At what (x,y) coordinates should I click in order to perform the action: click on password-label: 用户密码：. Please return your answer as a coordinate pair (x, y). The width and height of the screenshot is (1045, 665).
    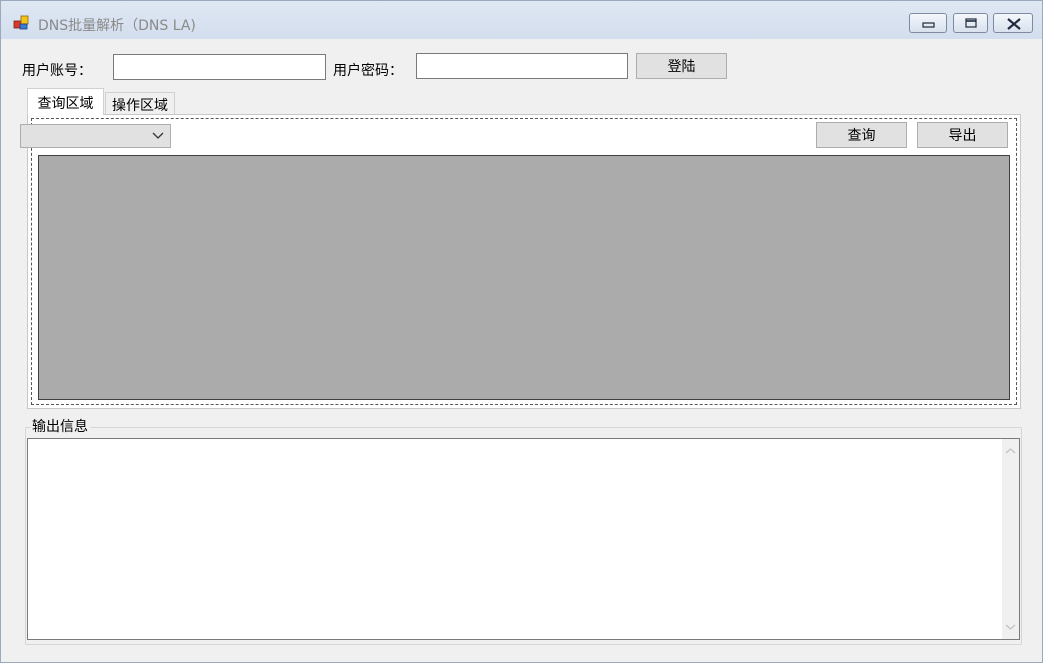
    Looking at the image, I should click on (368, 71).